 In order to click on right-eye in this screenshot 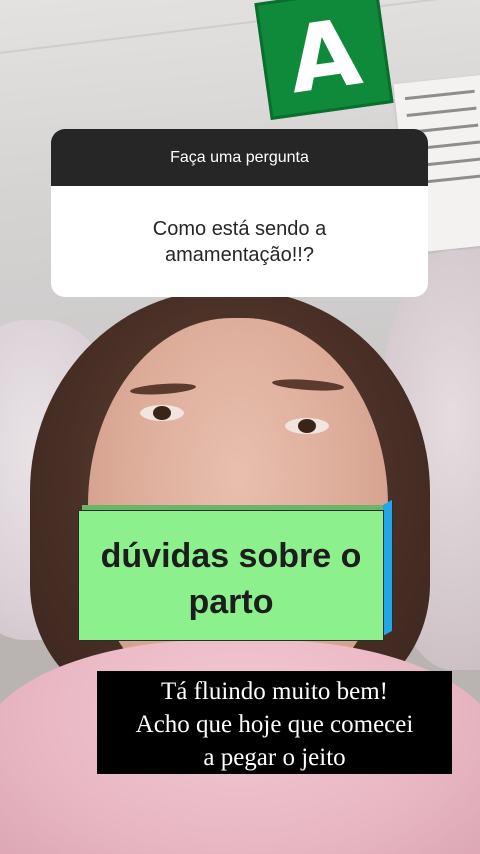, I will do `click(307, 426)`.